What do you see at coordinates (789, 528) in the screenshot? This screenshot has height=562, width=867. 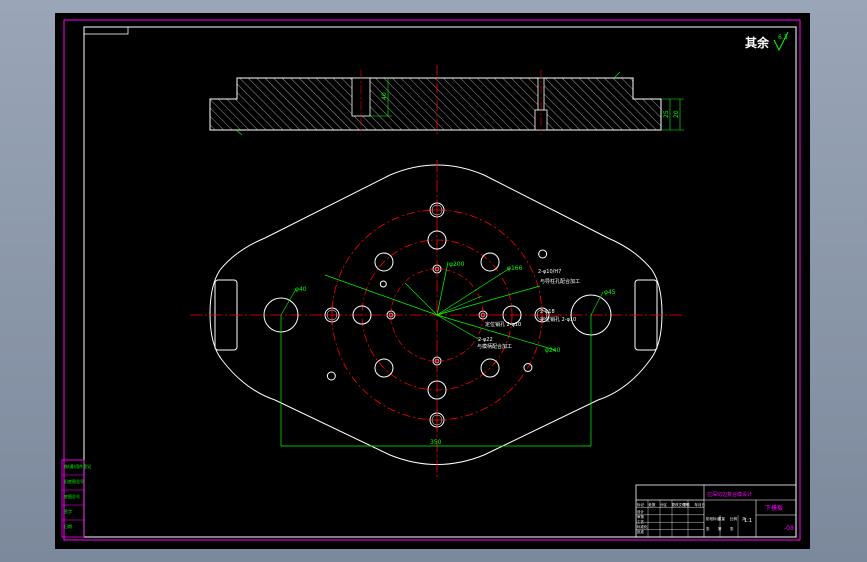 I see `drawing-number: -08` at bounding box center [789, 528].